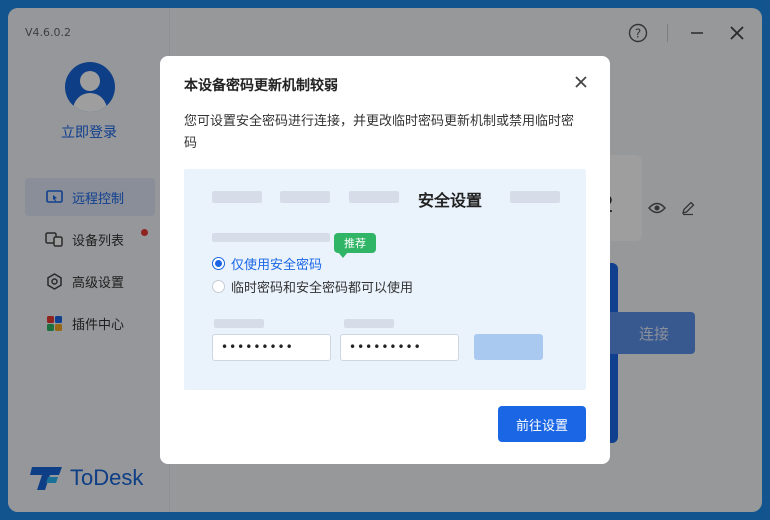 The width and height of the screenshot is (770, 520). Describe the element at coordinates (218, 263) in the screenshot. I see `radio-selected-icon` at that location.